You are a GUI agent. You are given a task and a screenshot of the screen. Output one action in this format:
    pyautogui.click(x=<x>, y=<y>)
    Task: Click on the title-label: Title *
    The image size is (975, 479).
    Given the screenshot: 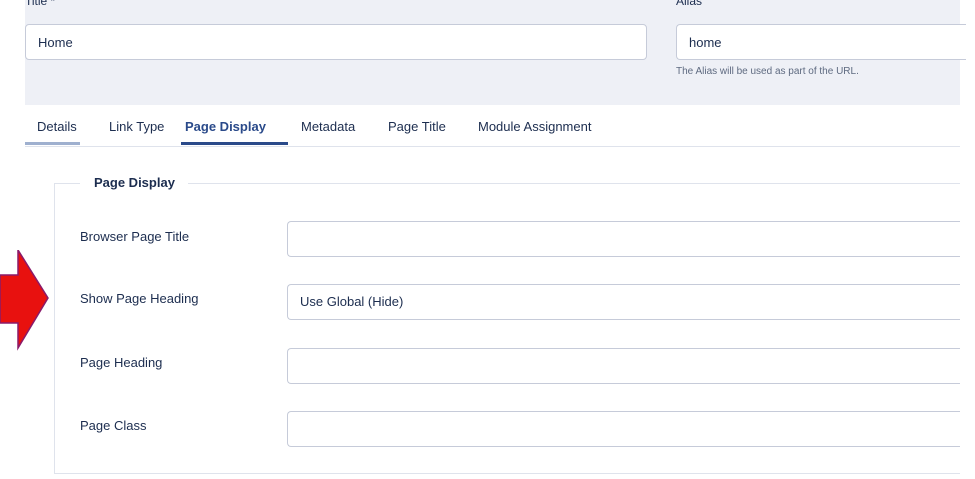 What is the action you would take?
    pyautogui.click(x=40, y=4)
    